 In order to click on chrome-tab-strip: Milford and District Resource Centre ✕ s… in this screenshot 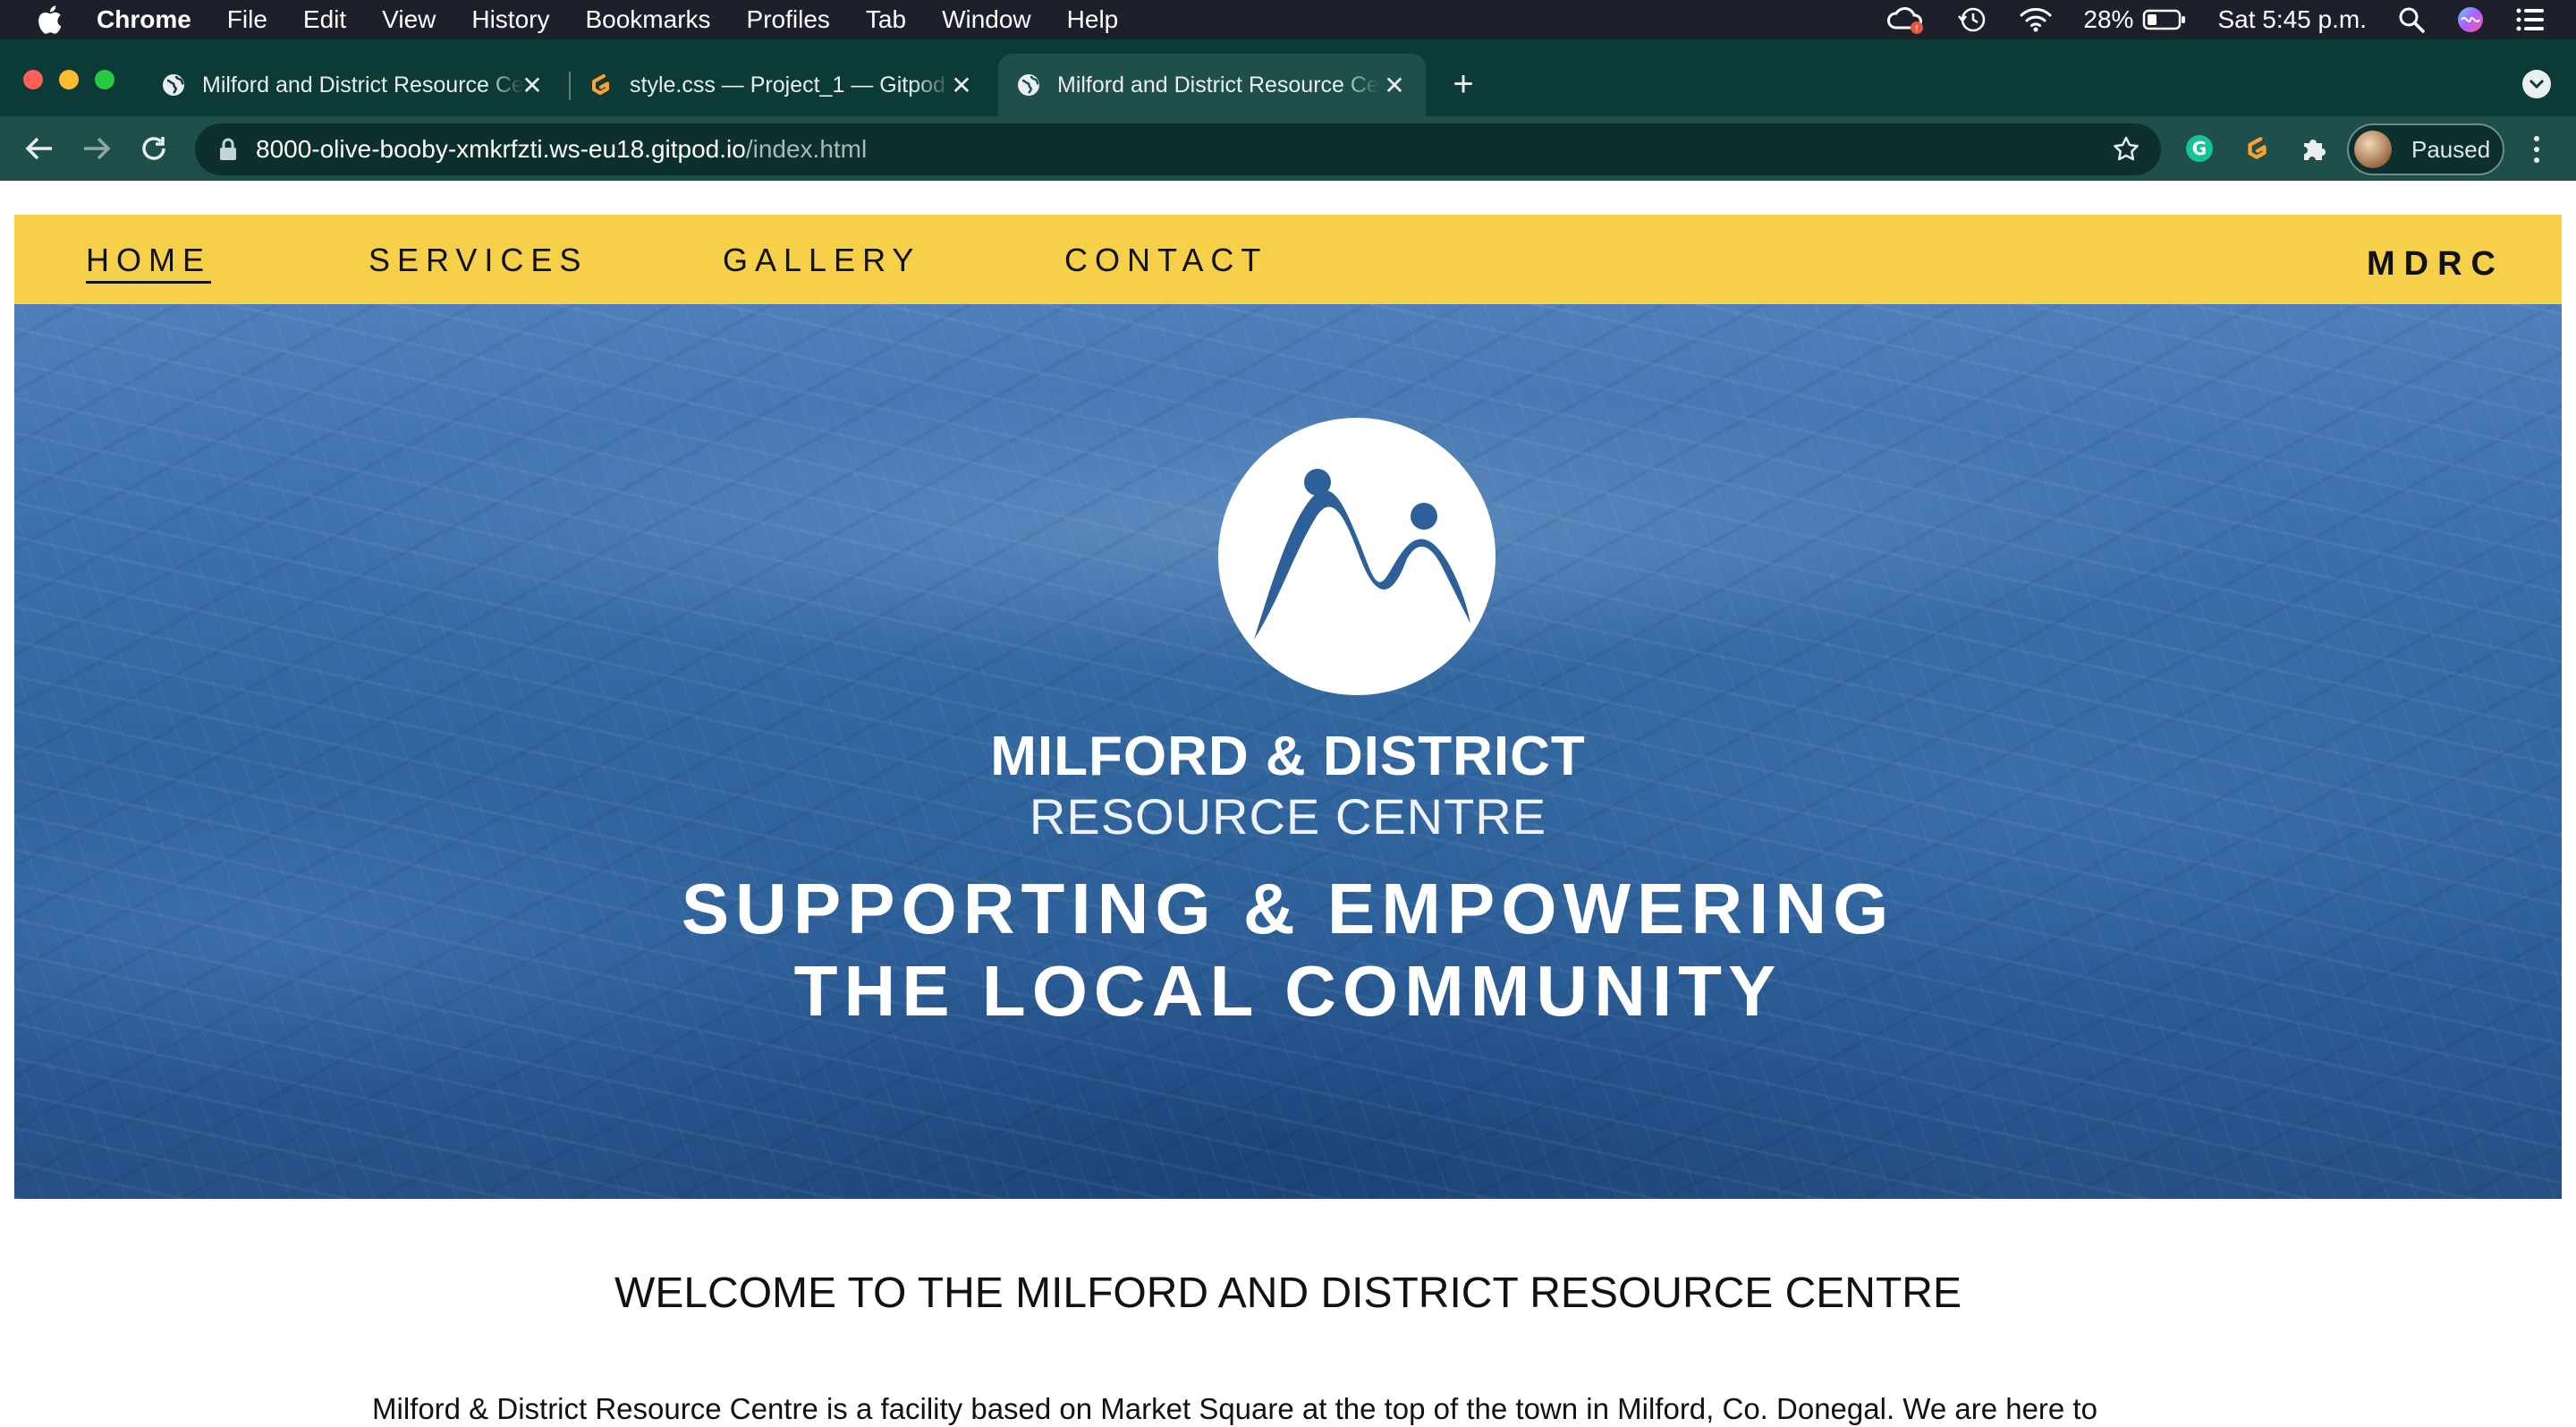, I will do `click(1288, 77)`.